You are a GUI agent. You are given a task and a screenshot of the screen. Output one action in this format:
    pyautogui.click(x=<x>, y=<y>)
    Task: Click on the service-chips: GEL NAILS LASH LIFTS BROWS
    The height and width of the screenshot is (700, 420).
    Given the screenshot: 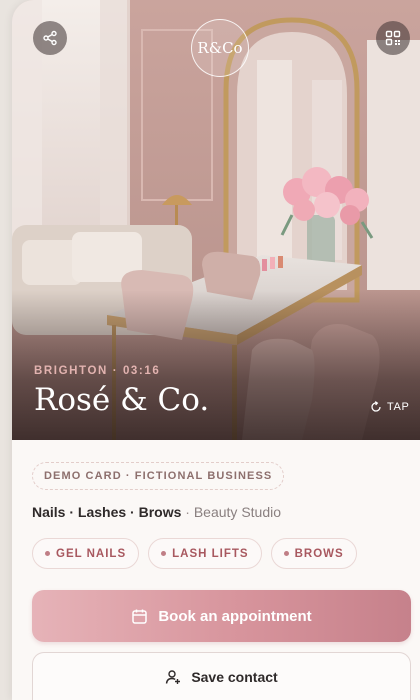 What is the action you would take?
    pyautogui.click(x=194, y=553)
    